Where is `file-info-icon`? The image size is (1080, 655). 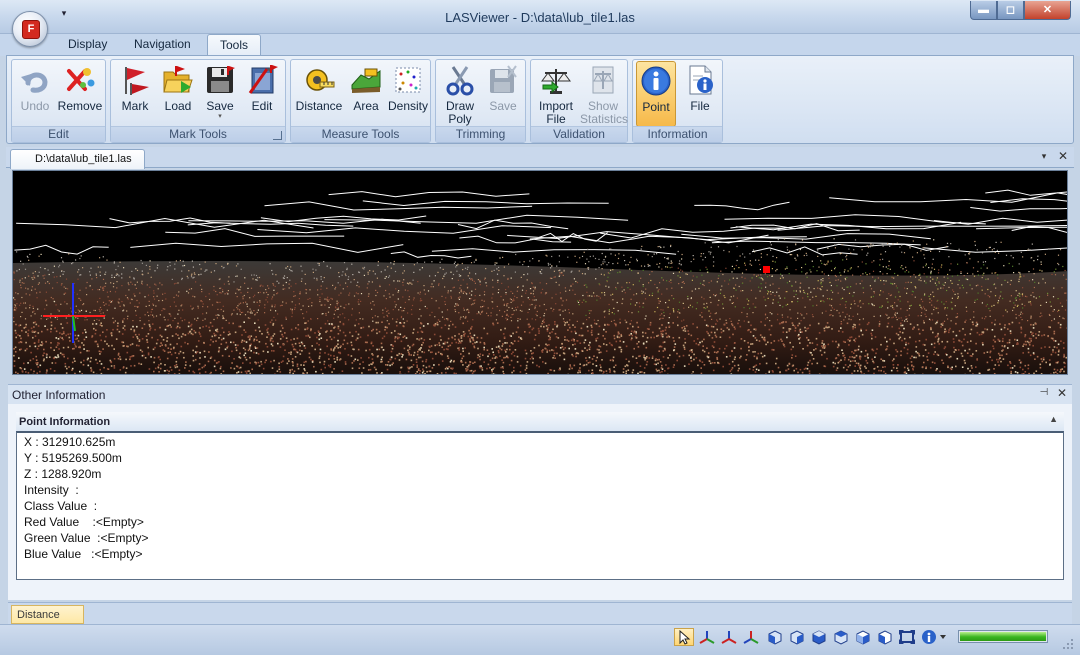 file-info-icon is located at coordinates (700, 80).